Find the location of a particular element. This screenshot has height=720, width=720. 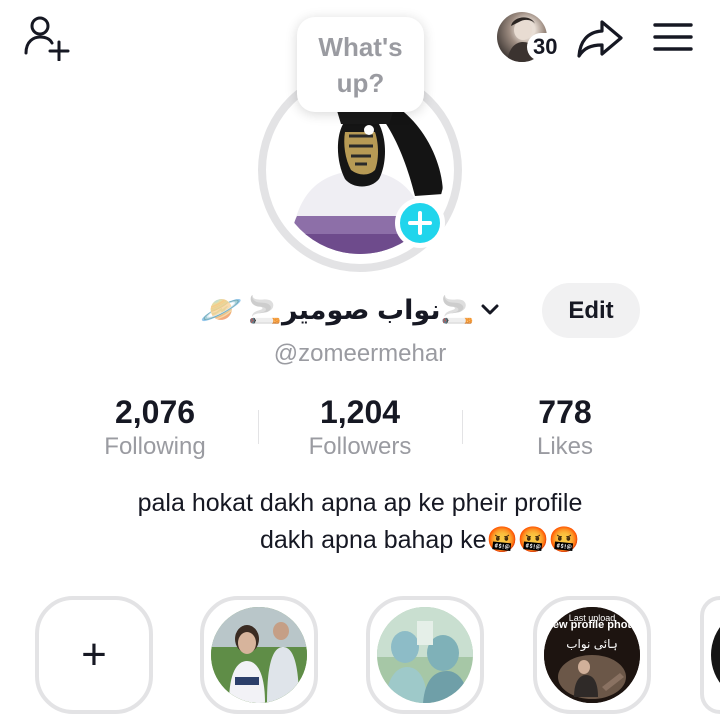

highlight-thumbnail: Last upload new profile photo ہائی نواب is located at coordinates (592, 655).